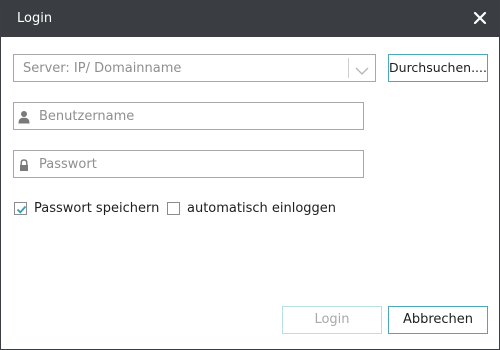  I want to click on save-password-box, so click(20, 208).